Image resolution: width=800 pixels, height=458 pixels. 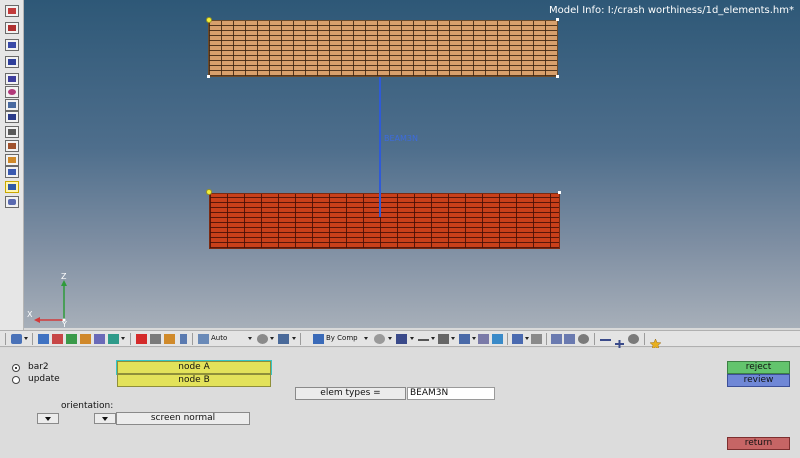 What do you see at coordinates (619, 341) in the screenshot?
I see `plus-icon` at bounding box center [619, 341].